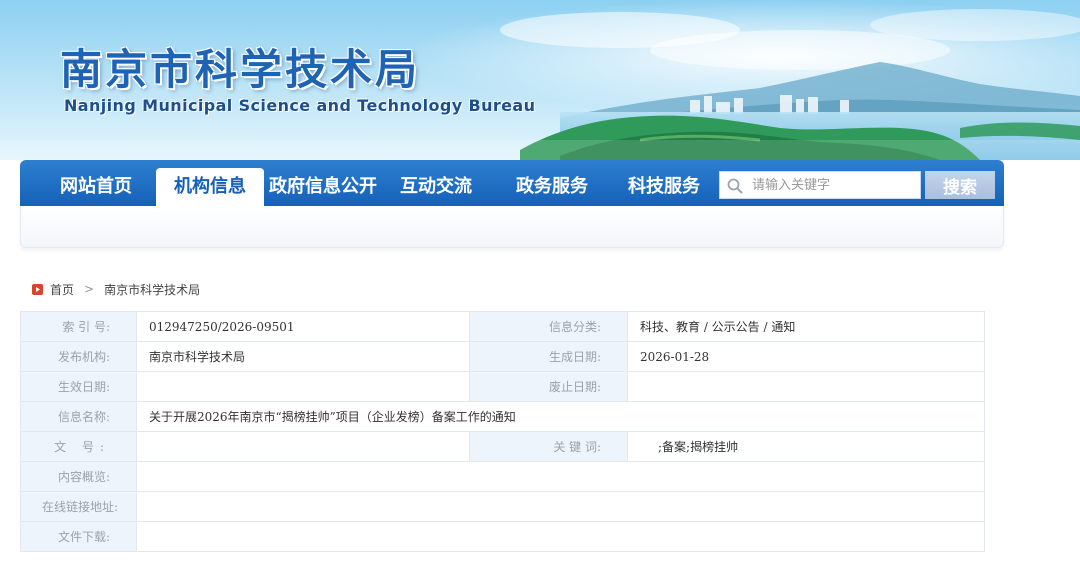 The height and width of the screenshot is (572, 1080). What do you see at coordinates (436, 187) in the screenshot?
I see `nav-item-interaction: 互动交流` at bounding box center [436, 187].